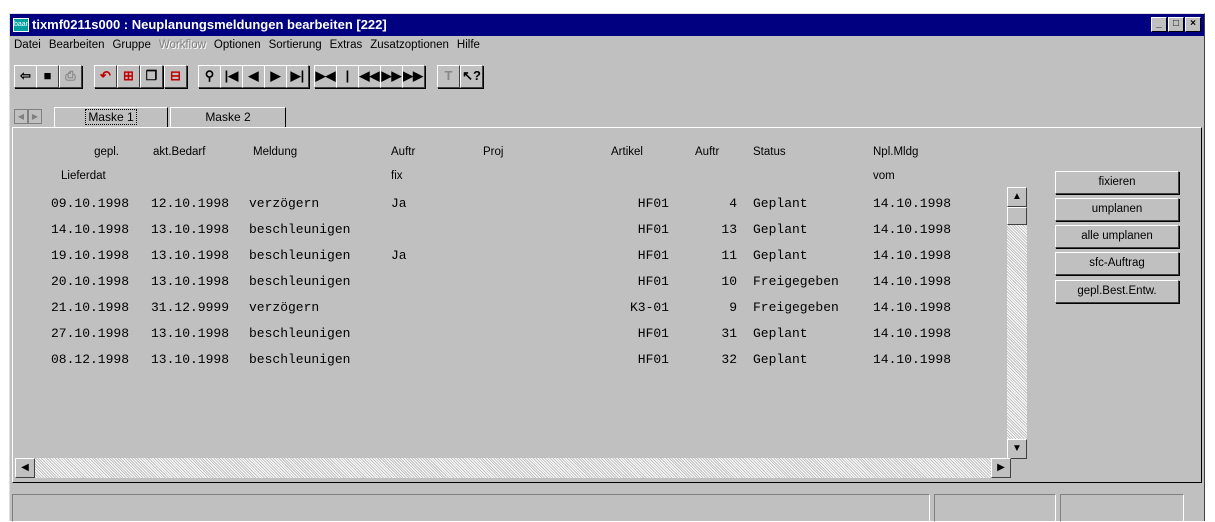 Image resolution: width=1215 pixels, height=522 pixels. What do you see at coordinates (182, 45) in the screenshot?
I see `menu-workflow: Workflow` at bounding box center [182, 45].